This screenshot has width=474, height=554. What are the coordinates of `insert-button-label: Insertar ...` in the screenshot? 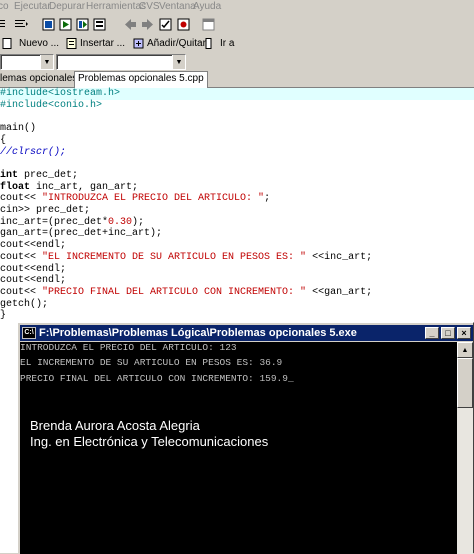 It's located at (103, 43).